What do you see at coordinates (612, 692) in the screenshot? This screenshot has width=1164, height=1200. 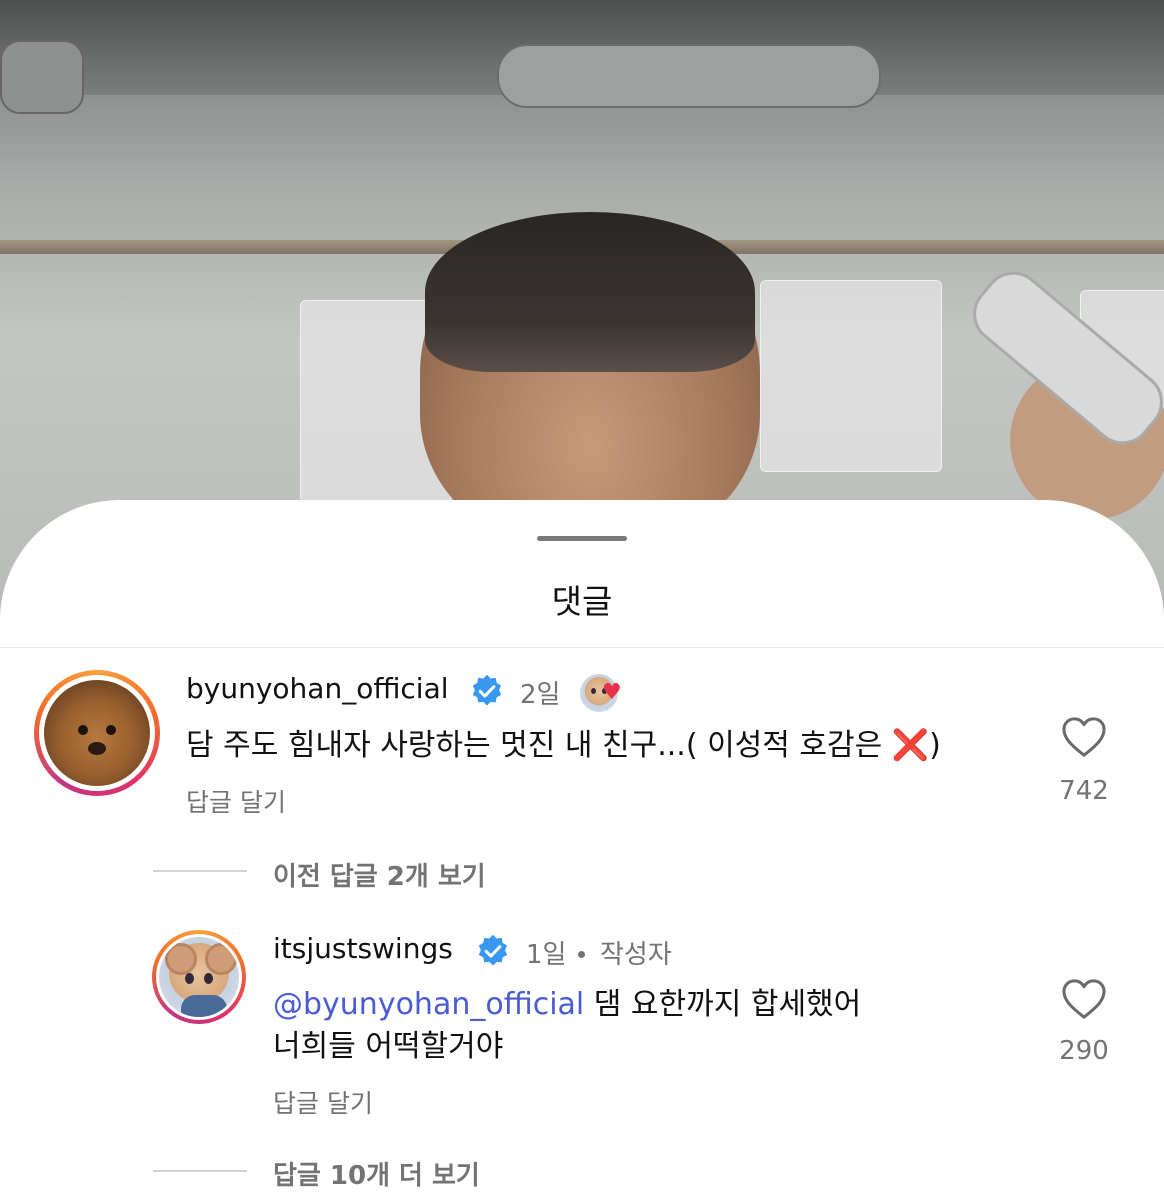 I see `creator-heart-icon: ♥` at bounding box center [612, 692].